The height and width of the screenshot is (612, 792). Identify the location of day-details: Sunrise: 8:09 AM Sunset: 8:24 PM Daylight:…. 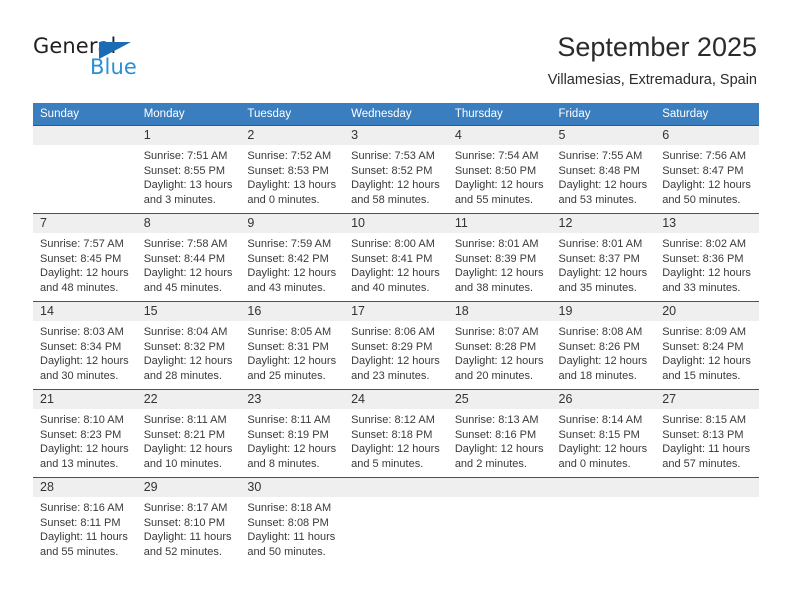
(707, 352).